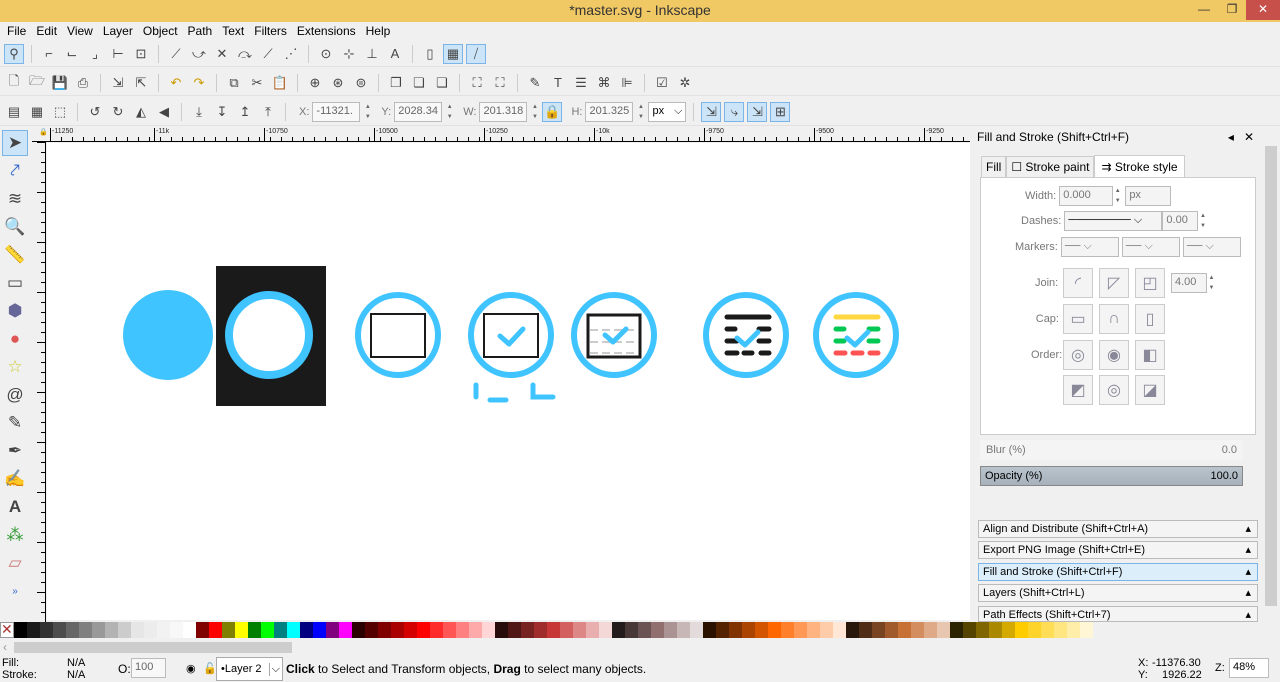 Image resolution: width=1280 pixels, height=682 pixels. I want to click on document-properties-icon: ☑, so click(662, 83).